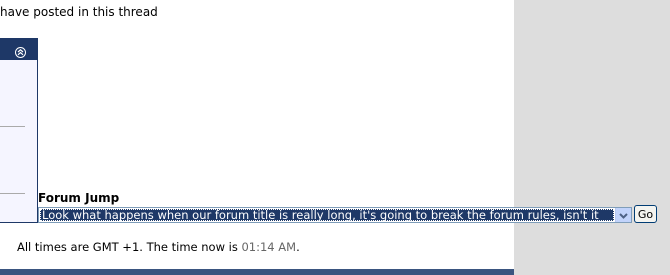 This screenshot has width=670, height=275. What do you see at coordinates (19, 130) in the screenshot?
I see `side-box` at bounding box center [19, 130].